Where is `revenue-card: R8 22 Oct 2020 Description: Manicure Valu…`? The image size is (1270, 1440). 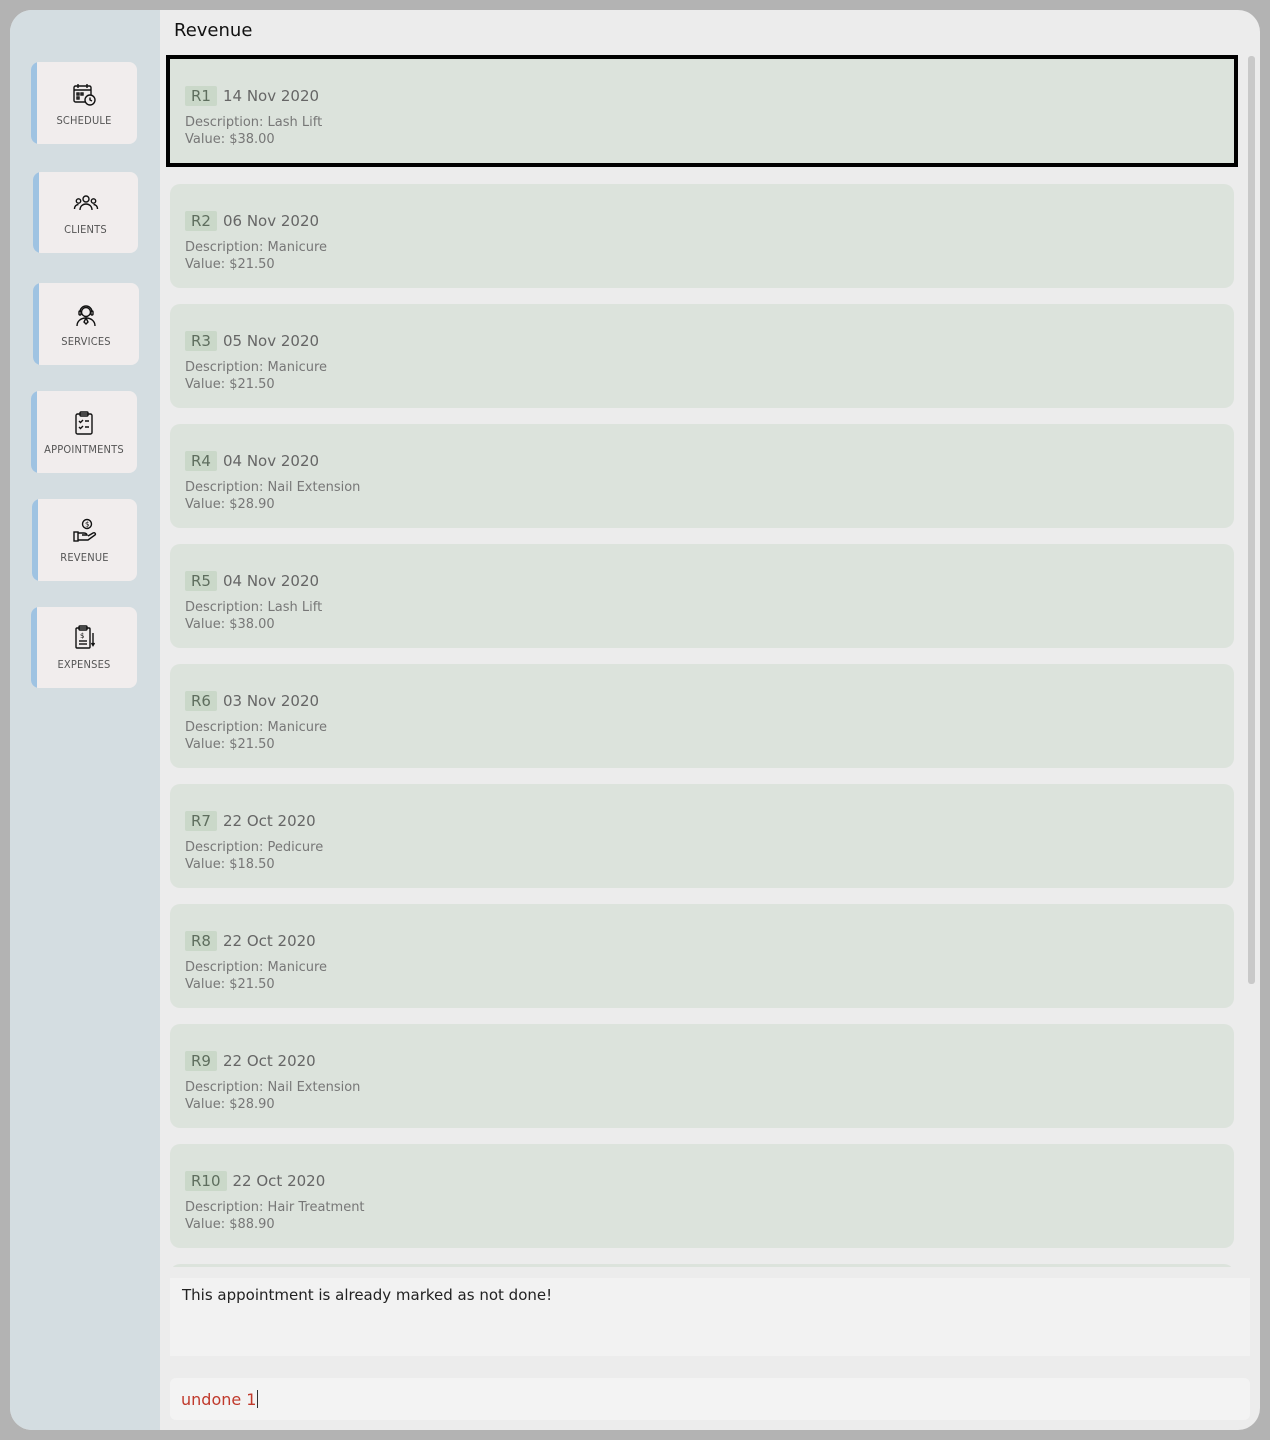
revenue-card: R8 22 Oct 2020 Description: Manicure Valu… is located at coordinates (702, 956).